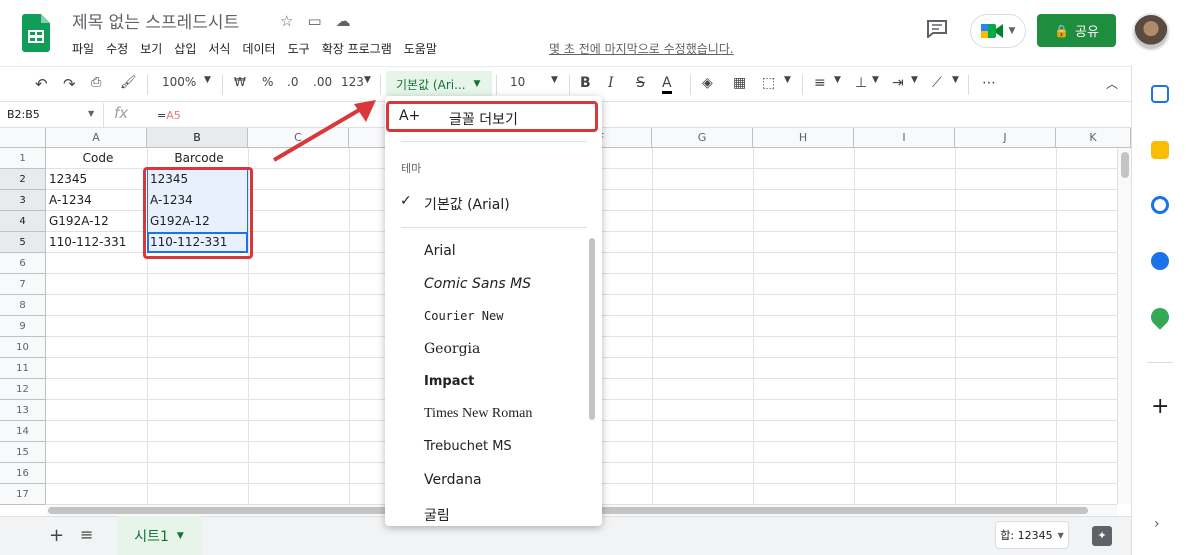  What do you see at coordinates (314, 21) in the screenshot?
I see `move-folder-icon: ▭` at bounding box center [314, 21].